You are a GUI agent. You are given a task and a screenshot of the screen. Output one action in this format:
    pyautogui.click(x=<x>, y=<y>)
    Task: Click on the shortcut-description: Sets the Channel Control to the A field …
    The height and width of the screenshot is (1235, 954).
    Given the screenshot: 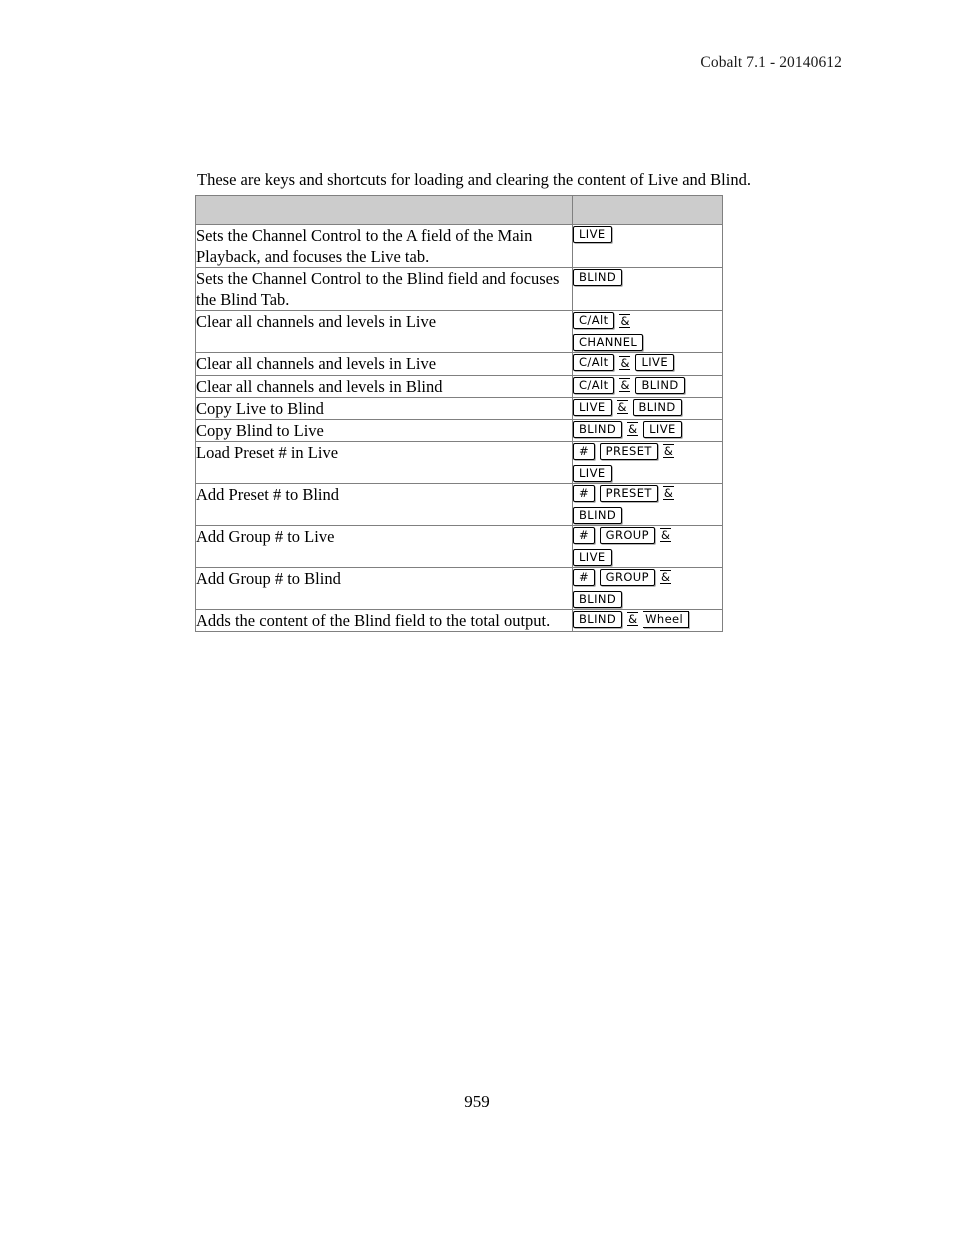 What is the action you would take?
    pyautogui.click(x=384, y=246)
    